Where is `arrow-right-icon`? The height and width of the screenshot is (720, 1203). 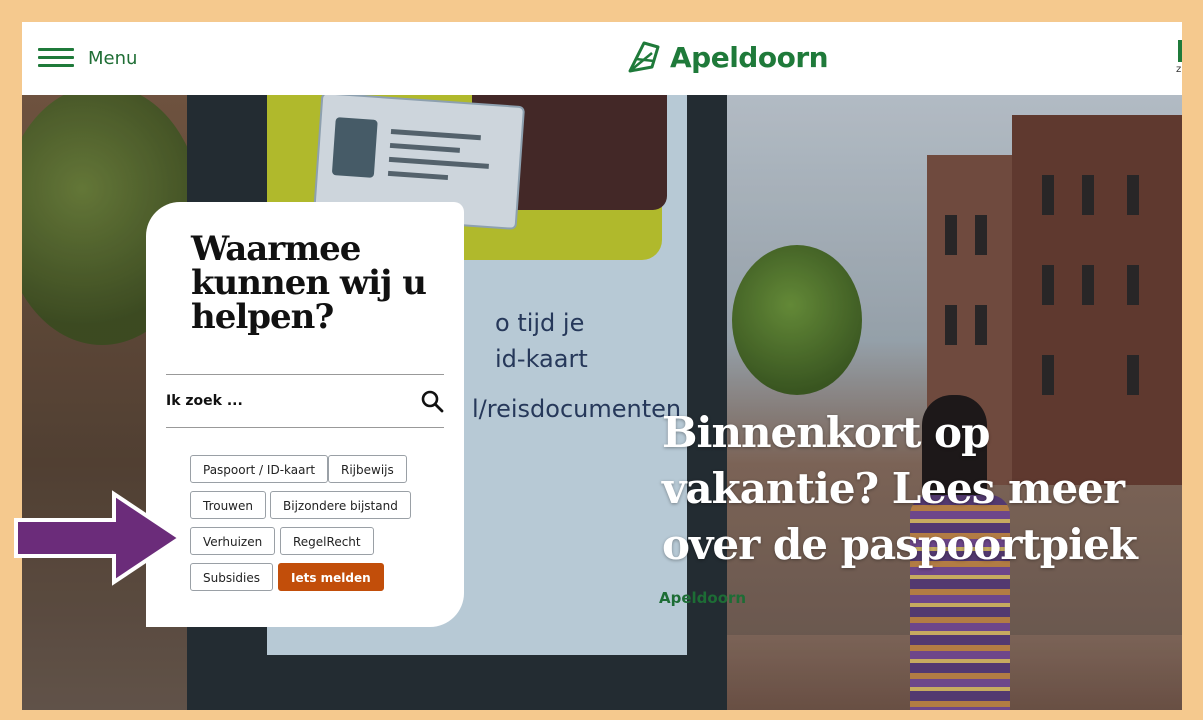 arrow-right-icon is located at coordinates (99, 538).